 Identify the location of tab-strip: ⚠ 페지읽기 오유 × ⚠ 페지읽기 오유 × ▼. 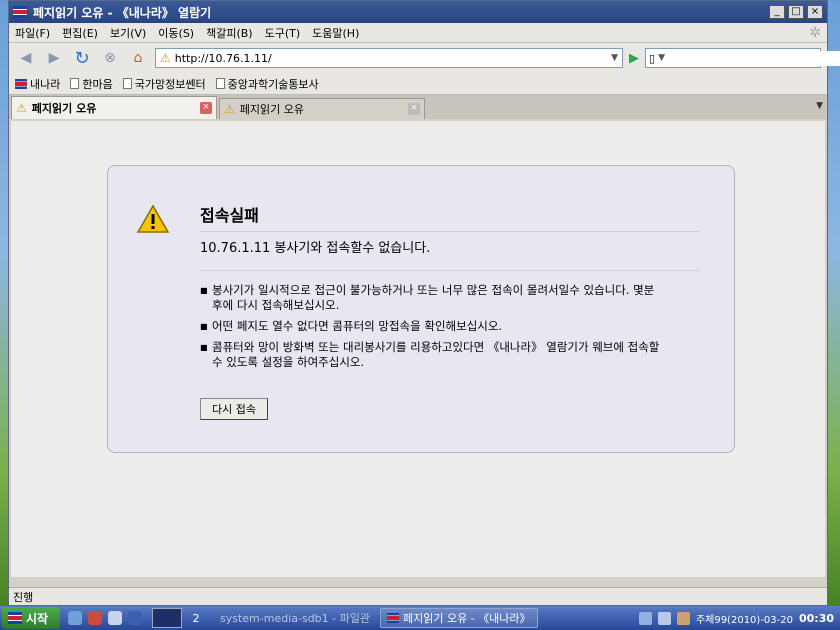
(418, 107).